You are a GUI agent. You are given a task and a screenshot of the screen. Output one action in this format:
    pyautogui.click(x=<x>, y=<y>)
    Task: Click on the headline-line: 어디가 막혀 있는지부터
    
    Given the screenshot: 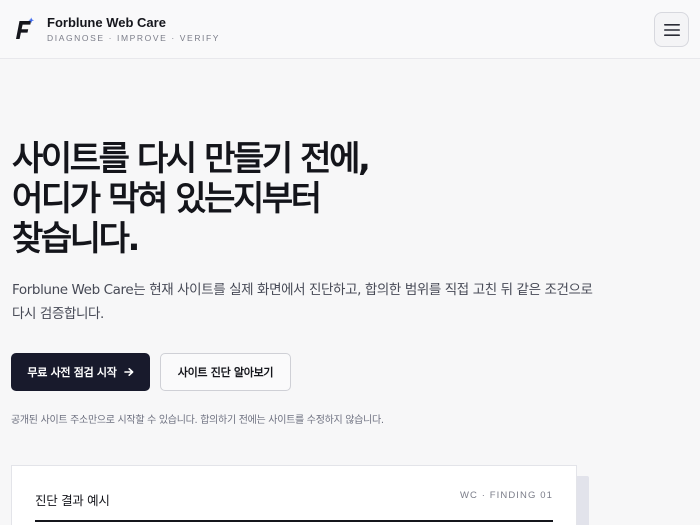 What is the action you would take?
    pyautogui.click(x=167, y=199)
    